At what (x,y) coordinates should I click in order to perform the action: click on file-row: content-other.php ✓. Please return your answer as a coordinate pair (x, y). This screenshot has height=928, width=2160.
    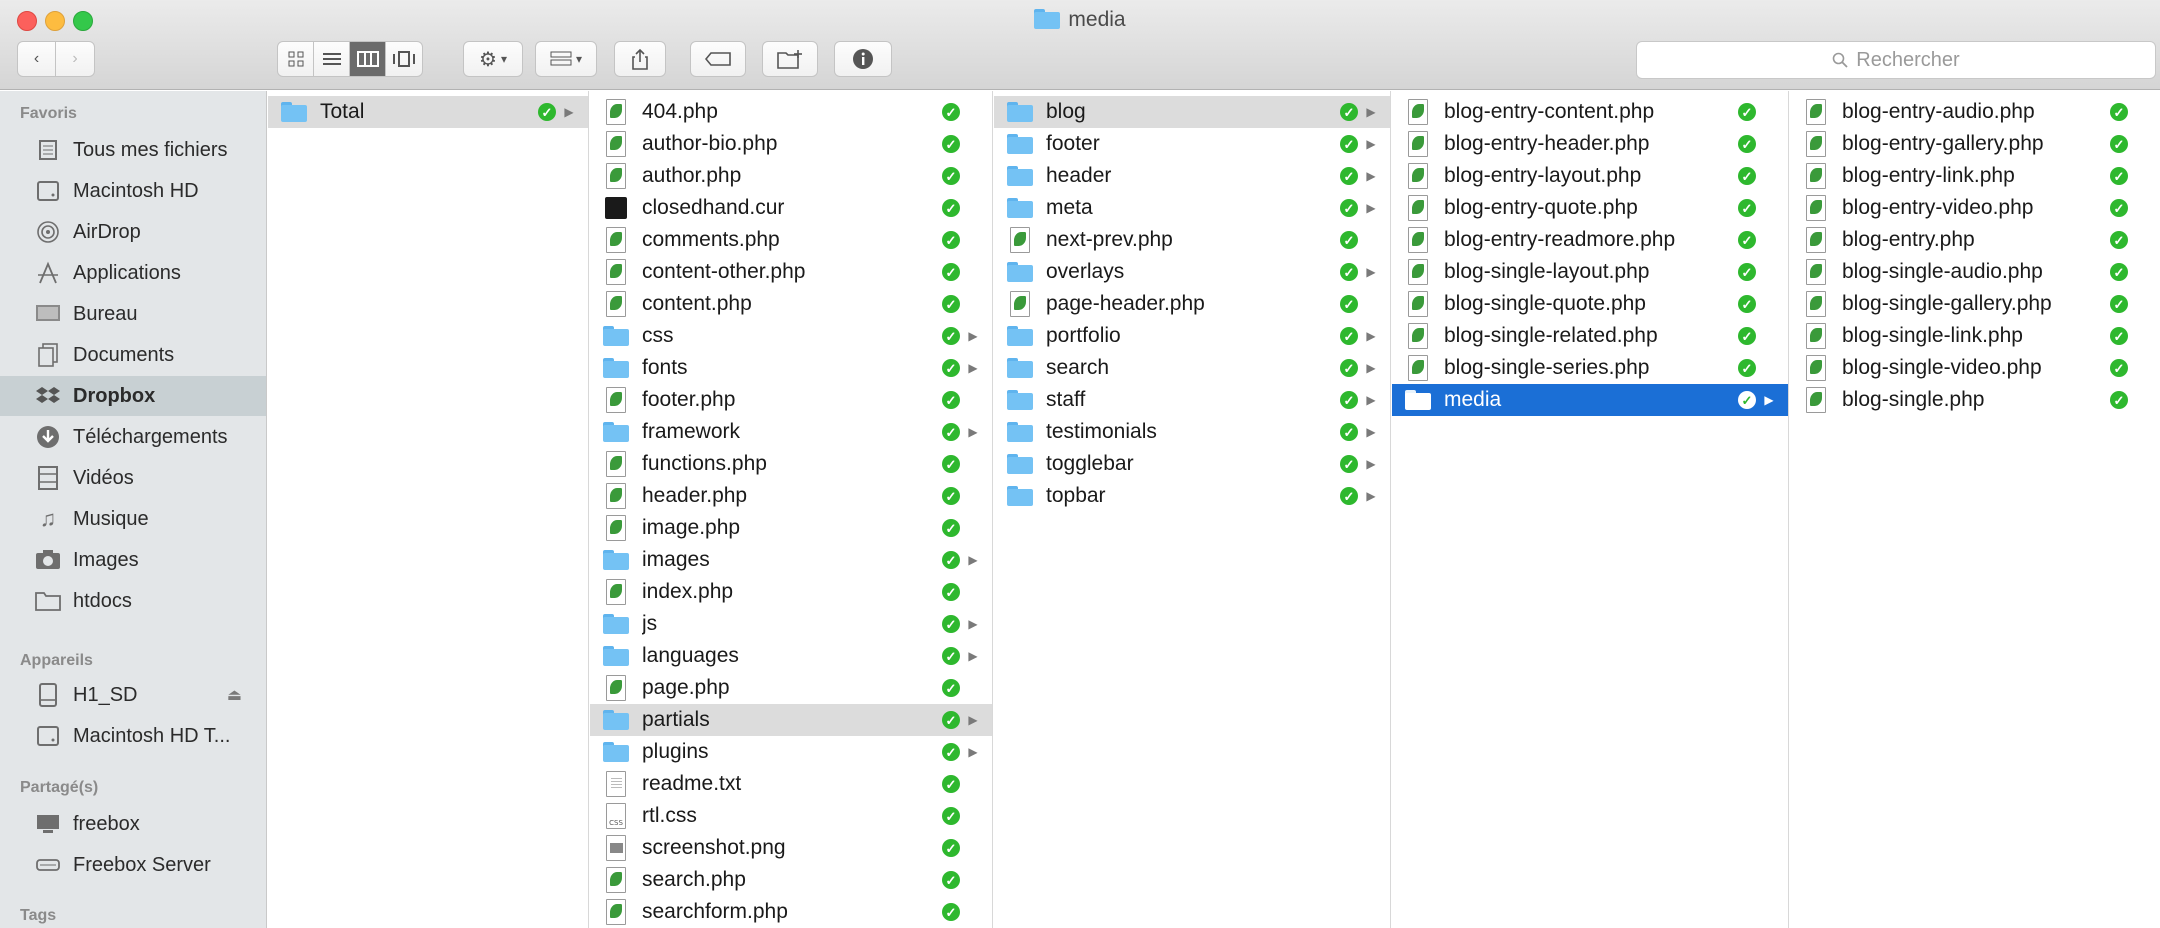
    Looking at the image, I should click on (791, 272).